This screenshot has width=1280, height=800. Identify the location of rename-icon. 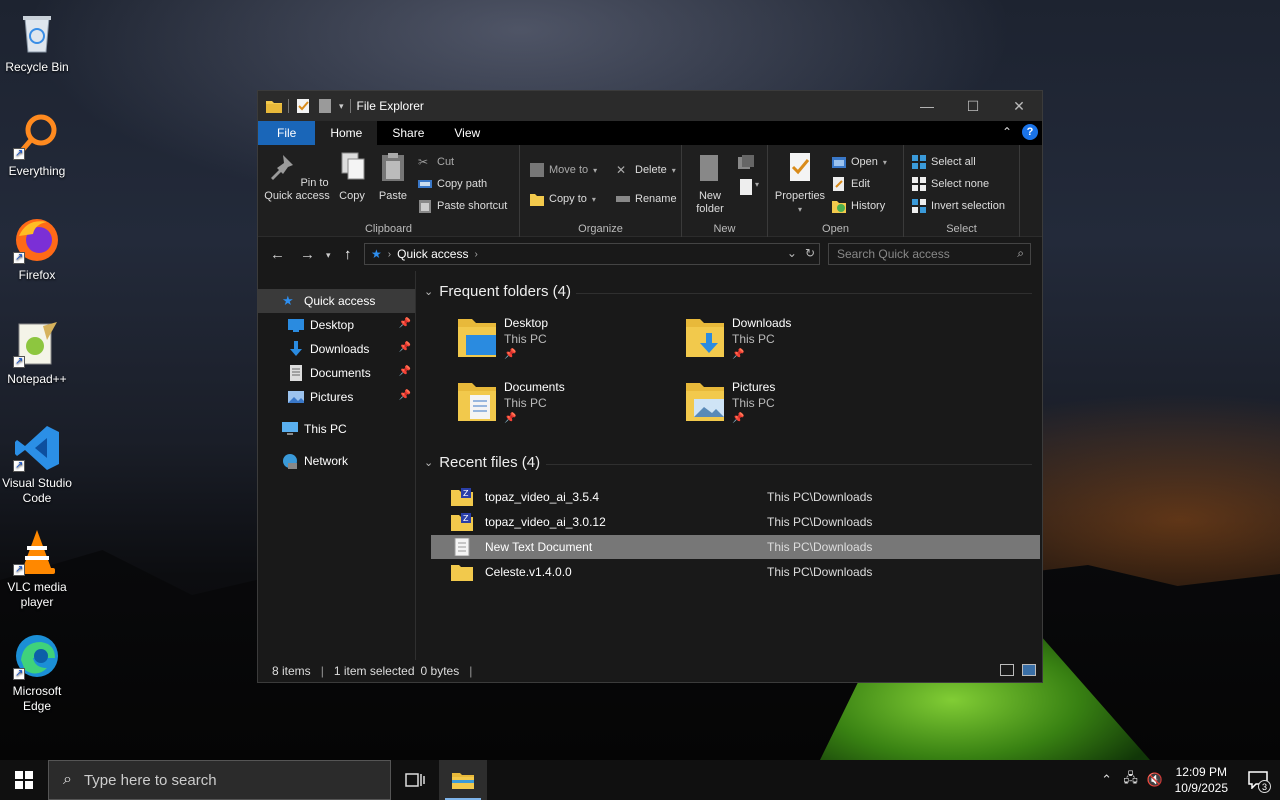
(623, 199).